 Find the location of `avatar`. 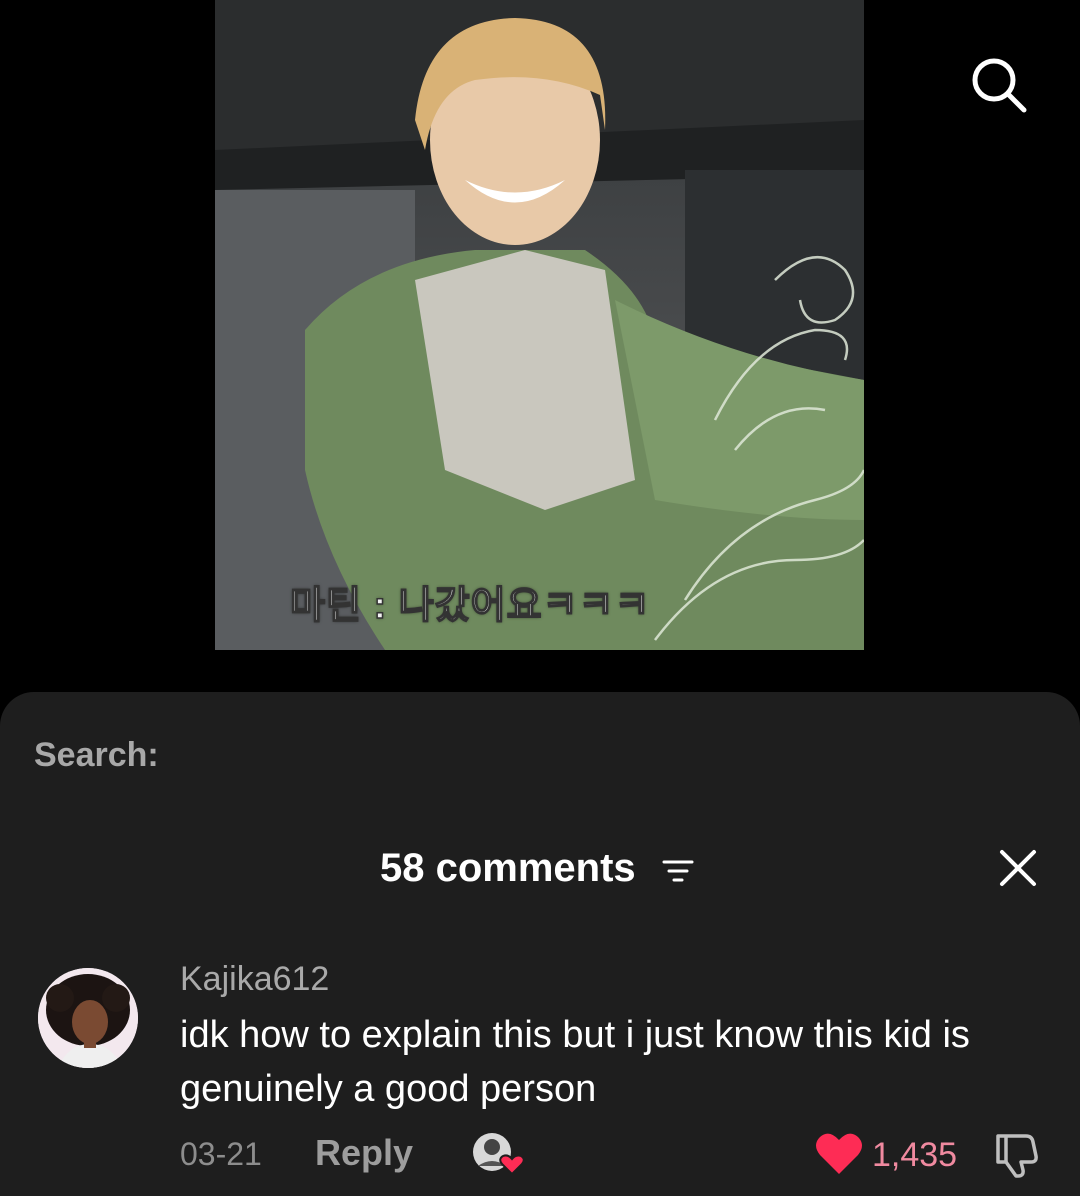

avatar is located at coordinates (88, 1018).